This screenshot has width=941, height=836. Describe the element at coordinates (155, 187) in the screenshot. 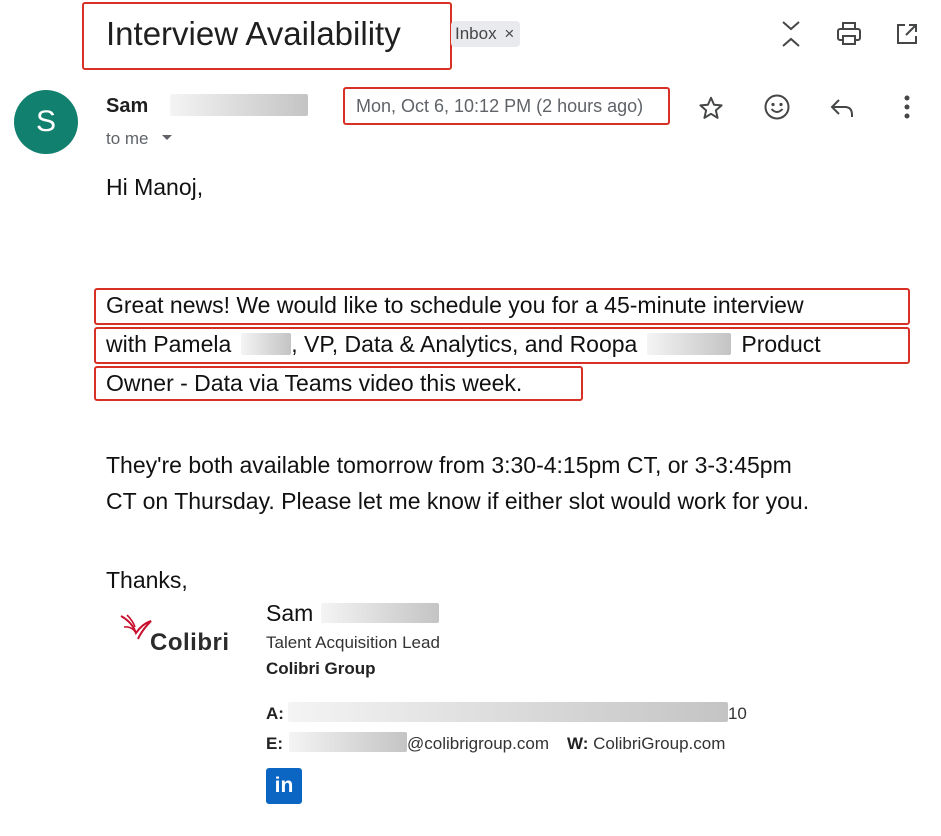

I see `greeting: Hi Manoj,` at that location.